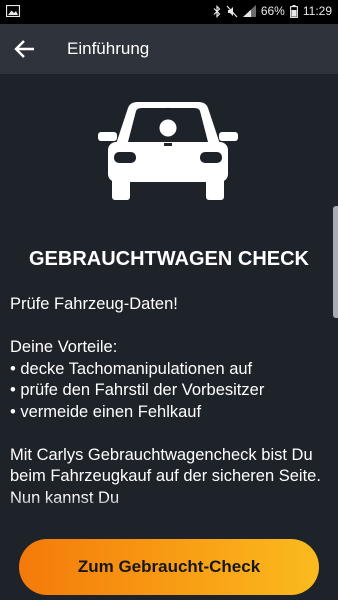 Image resolution: width=338 pixels, height=600 pixels. I want to click on battery-icon, so click(293, 11).